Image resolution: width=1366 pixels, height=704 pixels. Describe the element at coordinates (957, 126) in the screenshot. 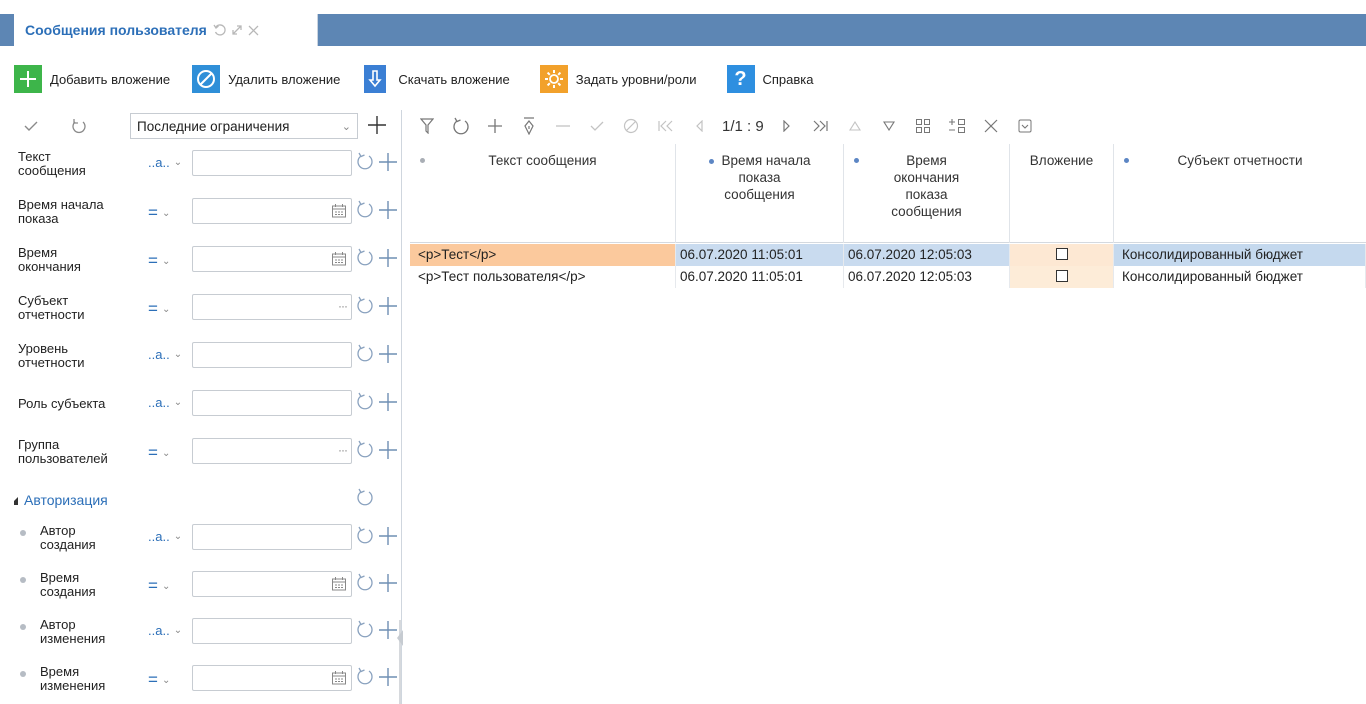

I see `expand-collapse-icon` at that location.